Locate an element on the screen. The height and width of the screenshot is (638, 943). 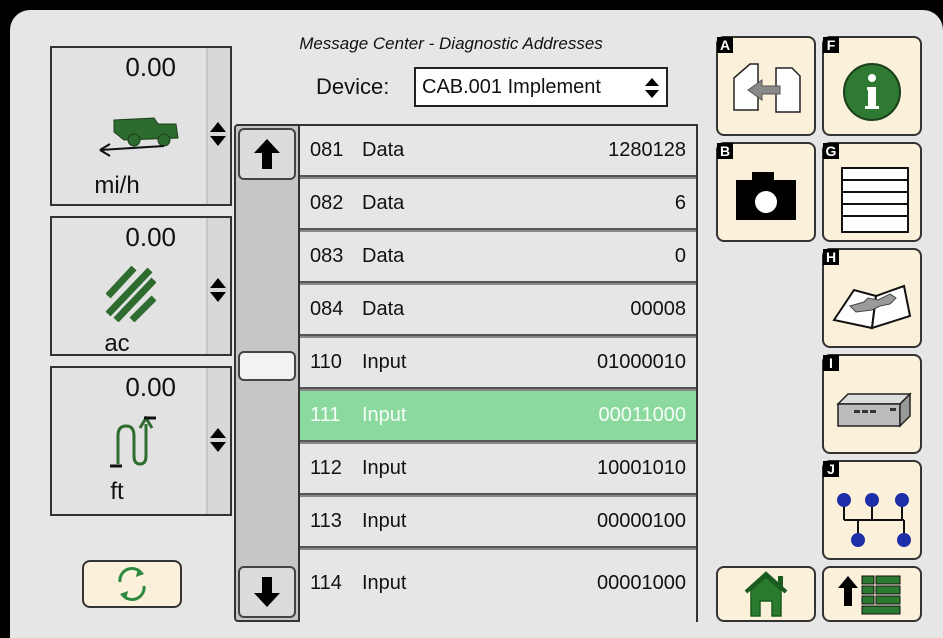
softkey-a-button: A is located at coordinates (766, 86).